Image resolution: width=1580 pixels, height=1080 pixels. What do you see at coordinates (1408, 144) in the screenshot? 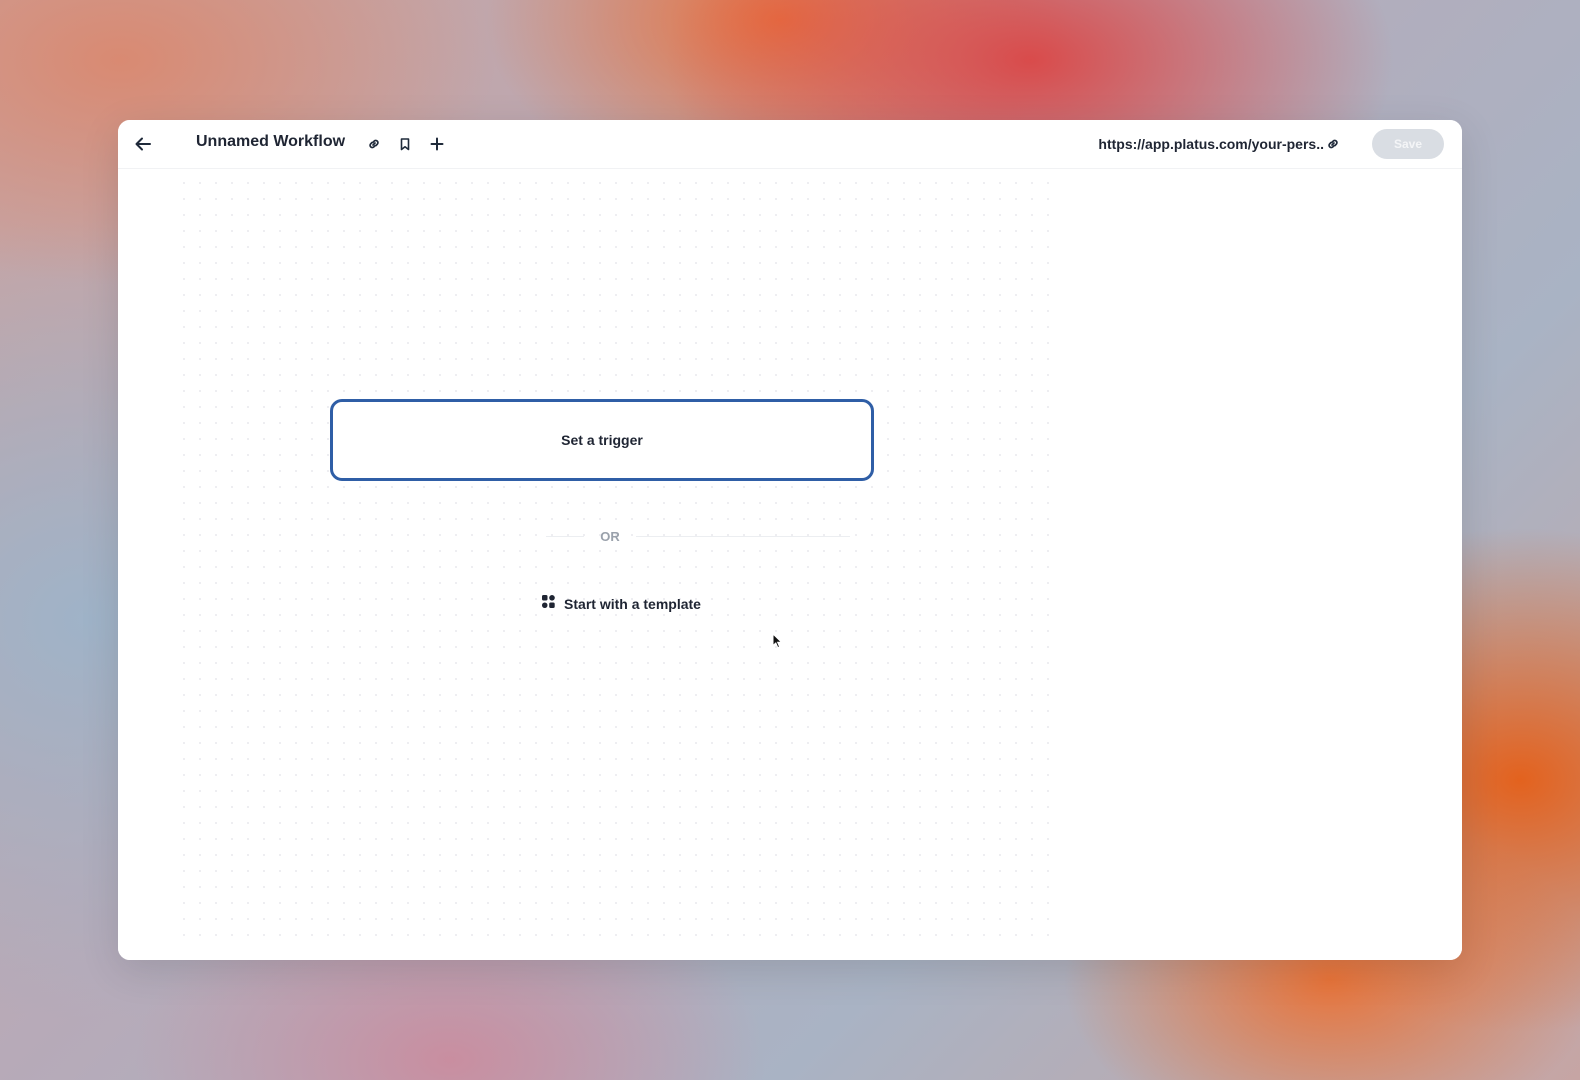
I see `save-button: Save` at bounding box center [1408, 144].